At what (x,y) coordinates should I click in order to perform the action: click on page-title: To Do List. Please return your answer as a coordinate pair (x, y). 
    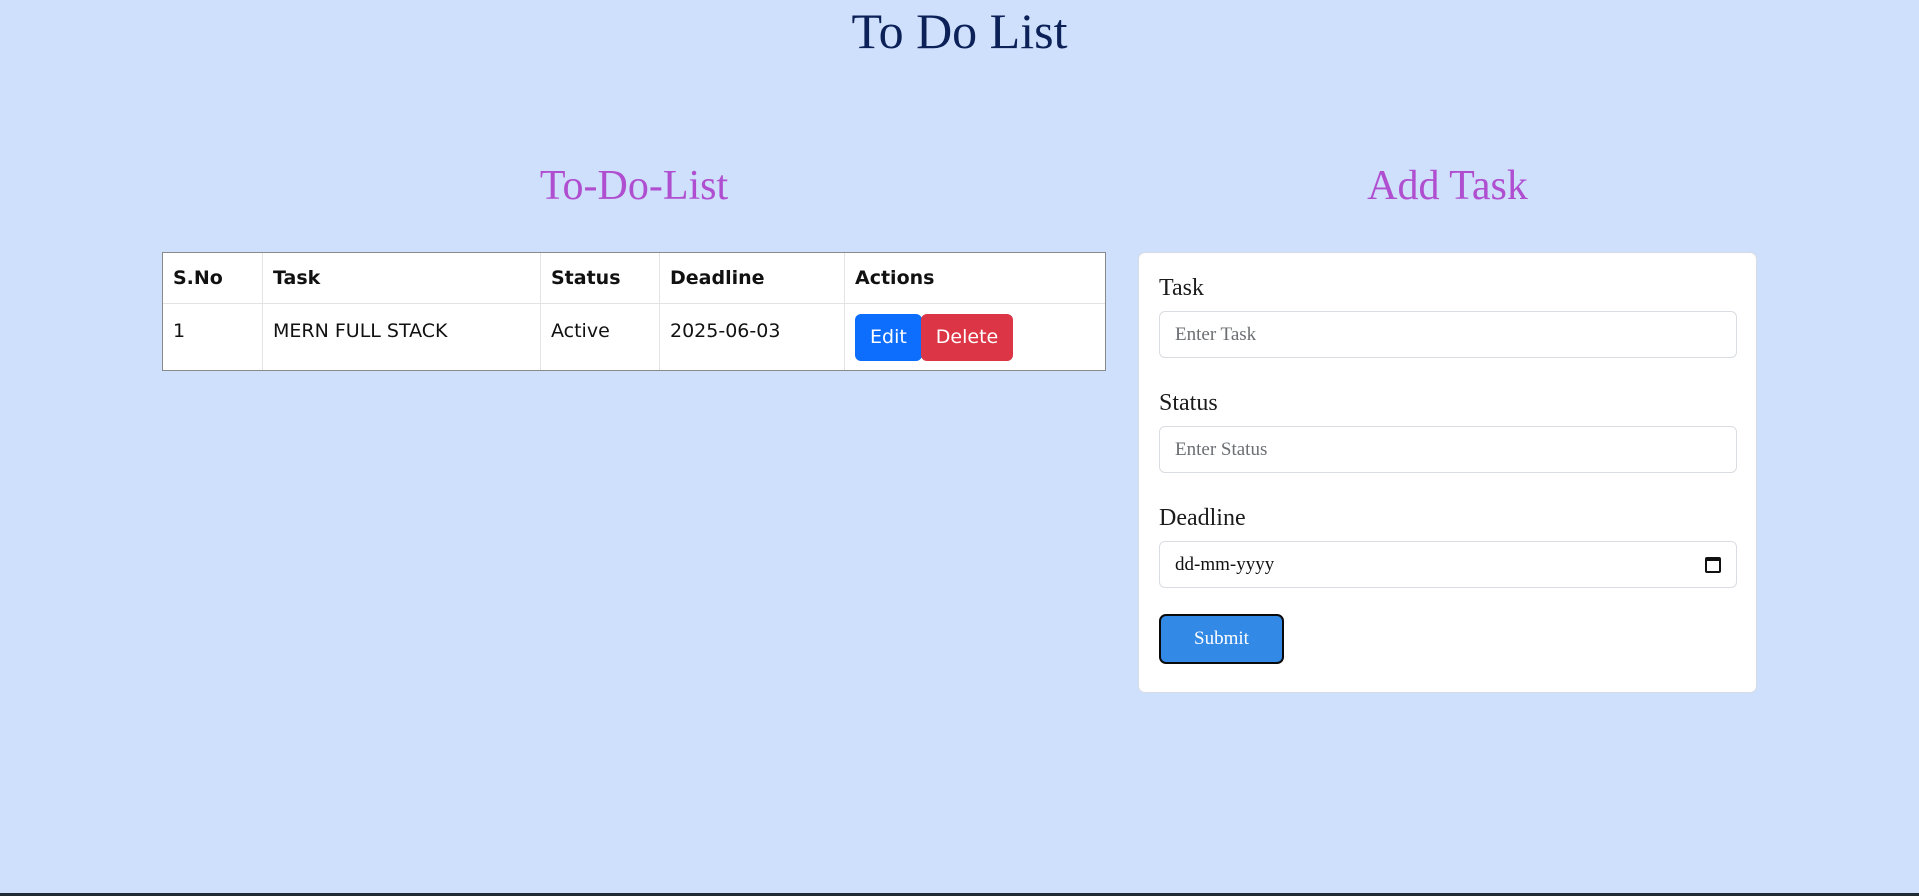
    Looking at the image, I should click on (959, 31).